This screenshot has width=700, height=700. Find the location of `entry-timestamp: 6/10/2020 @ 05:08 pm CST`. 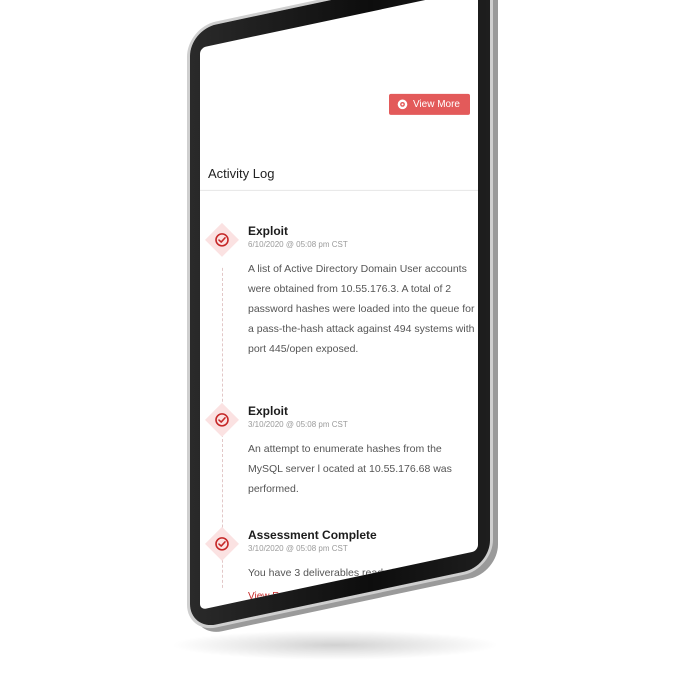

entry-timestamp: 6/10/2020 @ 05:08 pm CST is located at coordinates (298, 244).